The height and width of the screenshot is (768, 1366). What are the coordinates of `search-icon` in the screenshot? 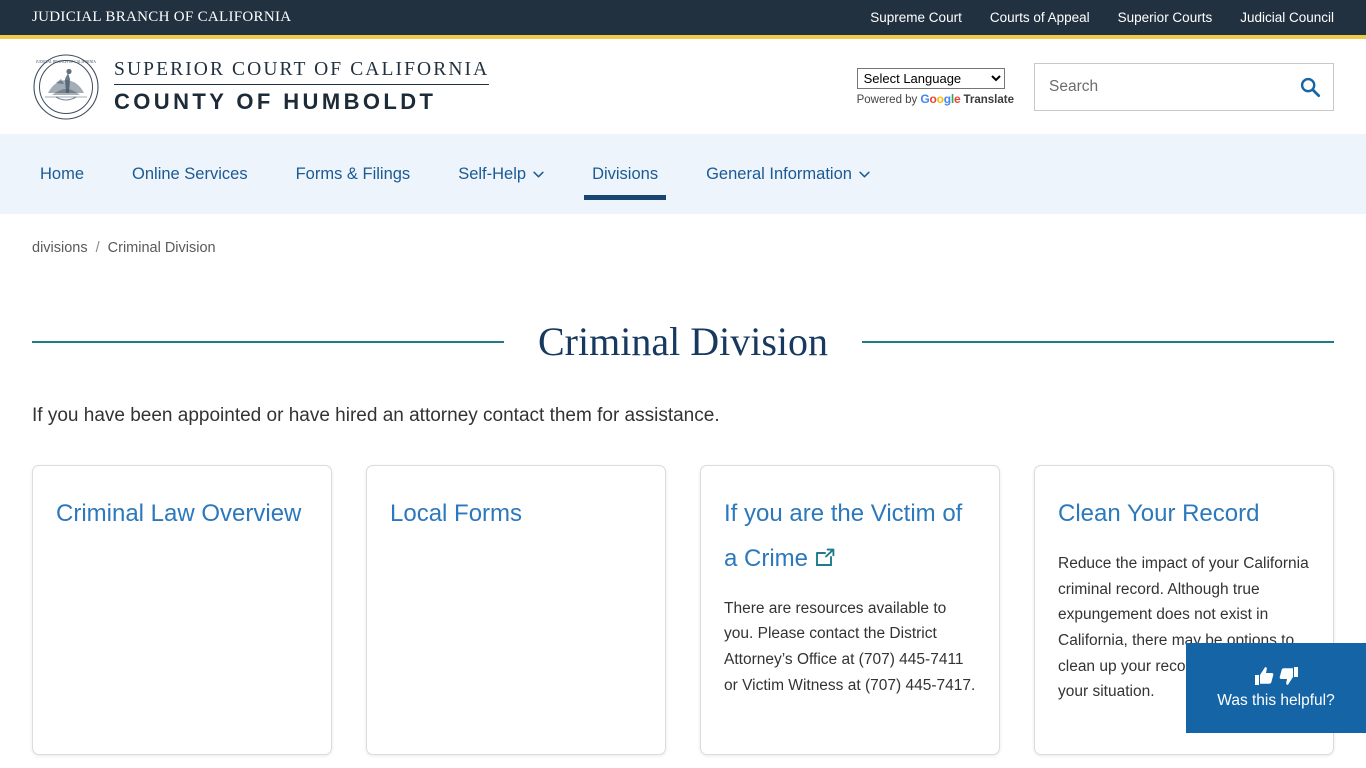 It's located at (1310, 87).